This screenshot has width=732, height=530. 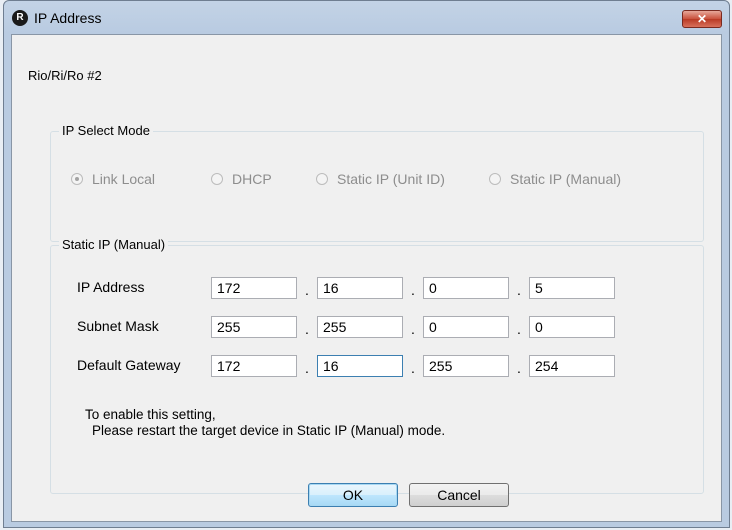 What do you see at coordinates (114, 244) in the screenshot?
I see `static-ip-manual-title: Static IP (Manual)` at bounding box center [114, 244].